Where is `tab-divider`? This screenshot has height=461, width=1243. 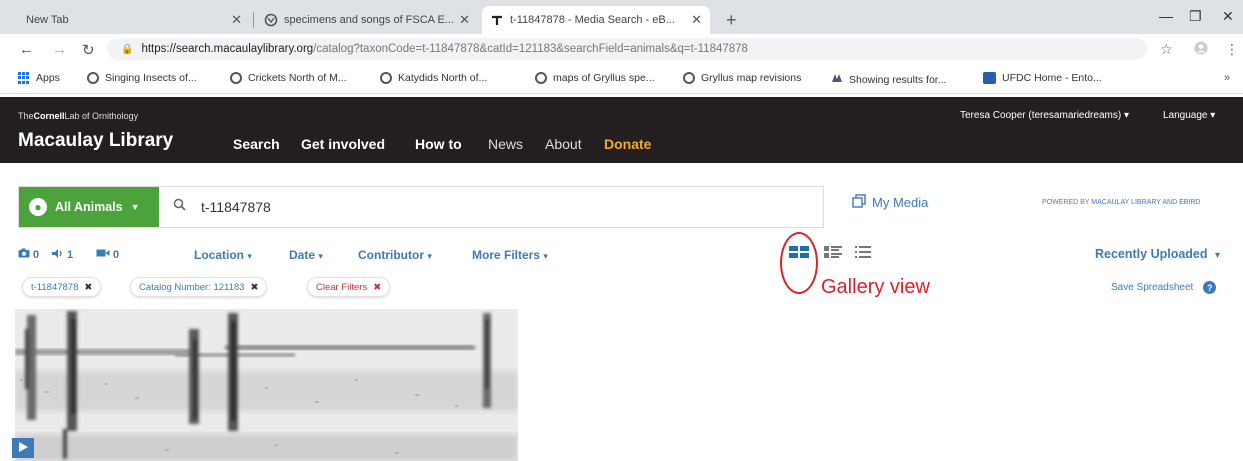
tab-divider is located at coordinates (253, 20).